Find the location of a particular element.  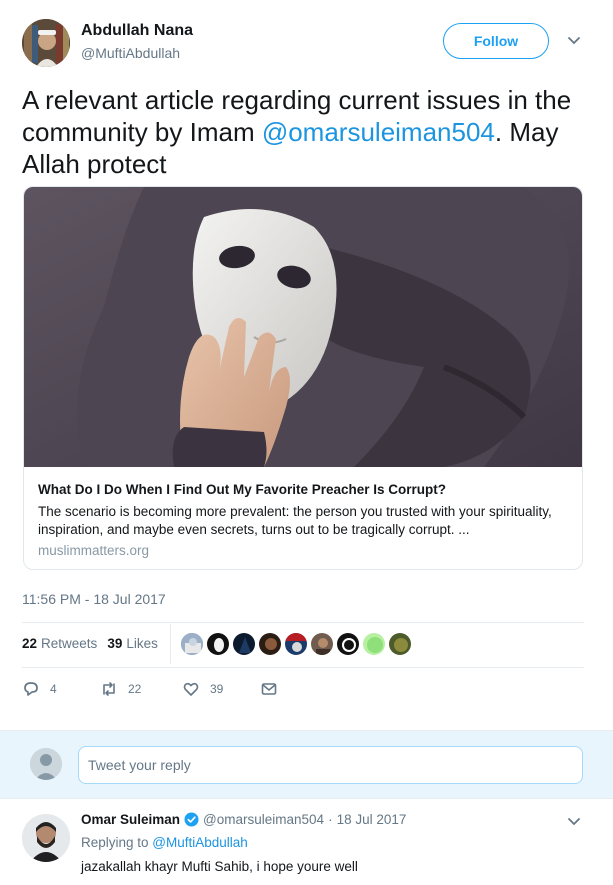

replying-to: Replying to @MuftiAbdullah is located at coordinates (164, 842).